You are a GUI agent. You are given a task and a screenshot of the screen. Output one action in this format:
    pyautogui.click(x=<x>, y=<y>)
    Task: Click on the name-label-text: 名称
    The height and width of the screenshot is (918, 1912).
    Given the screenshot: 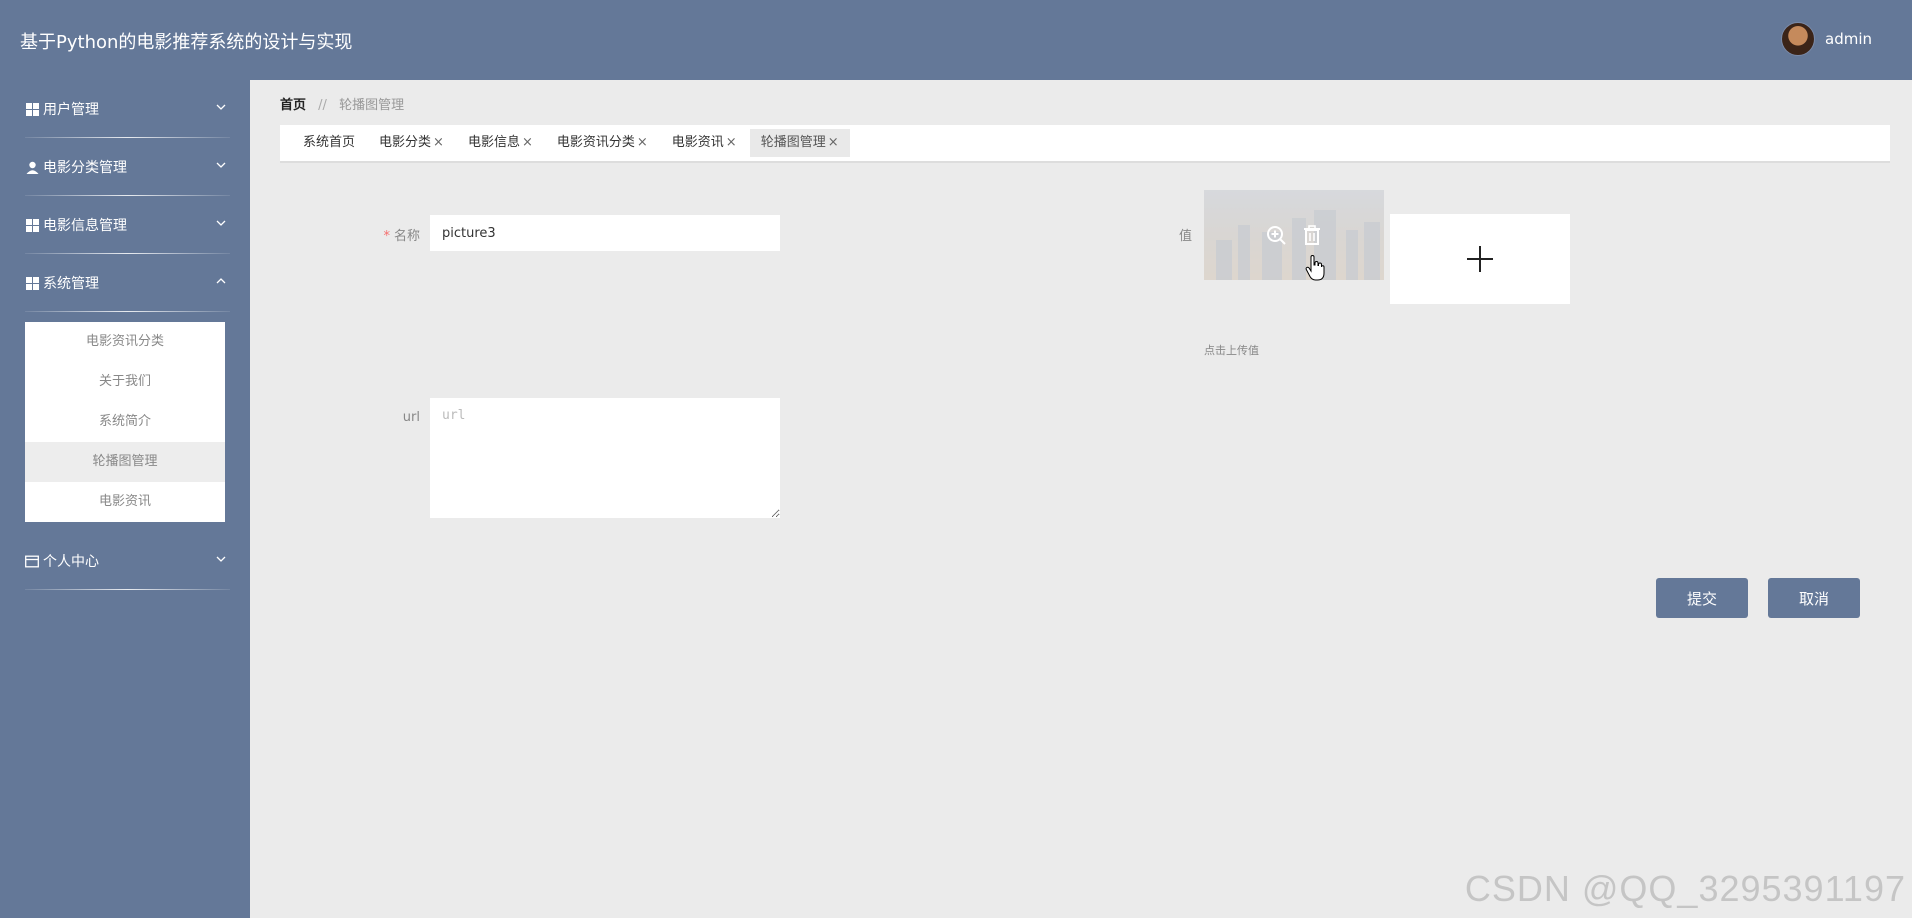 What is the action you would take?
    pyautogui.click(x=406, y=236)
    